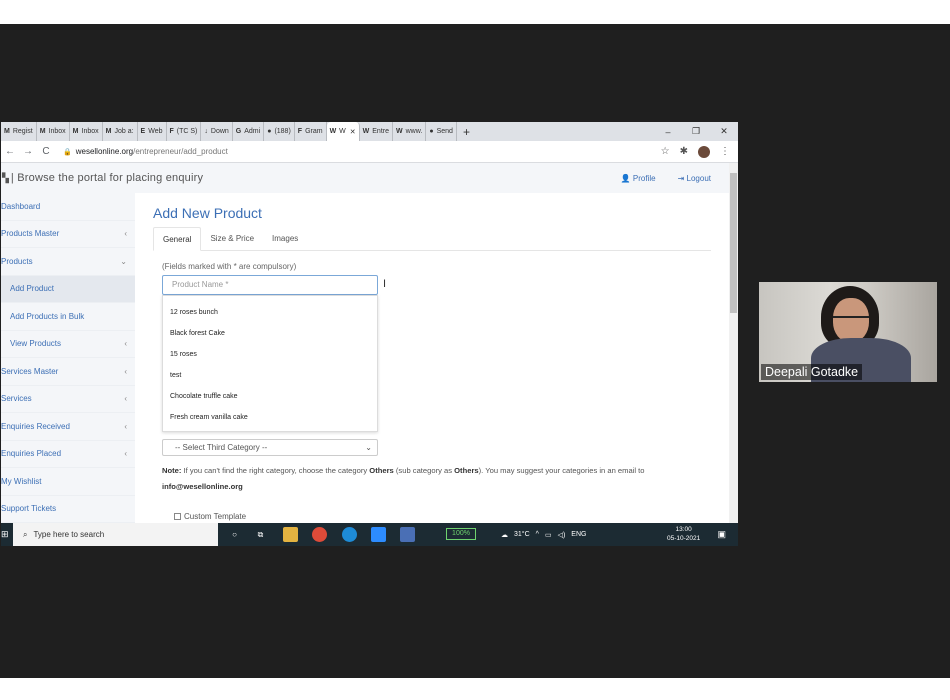 The width and height of the screenshot is (950, 700). Describe the element at coordinates (378, 534) in the screenshot. I see `zoom-app-icon` at that location.